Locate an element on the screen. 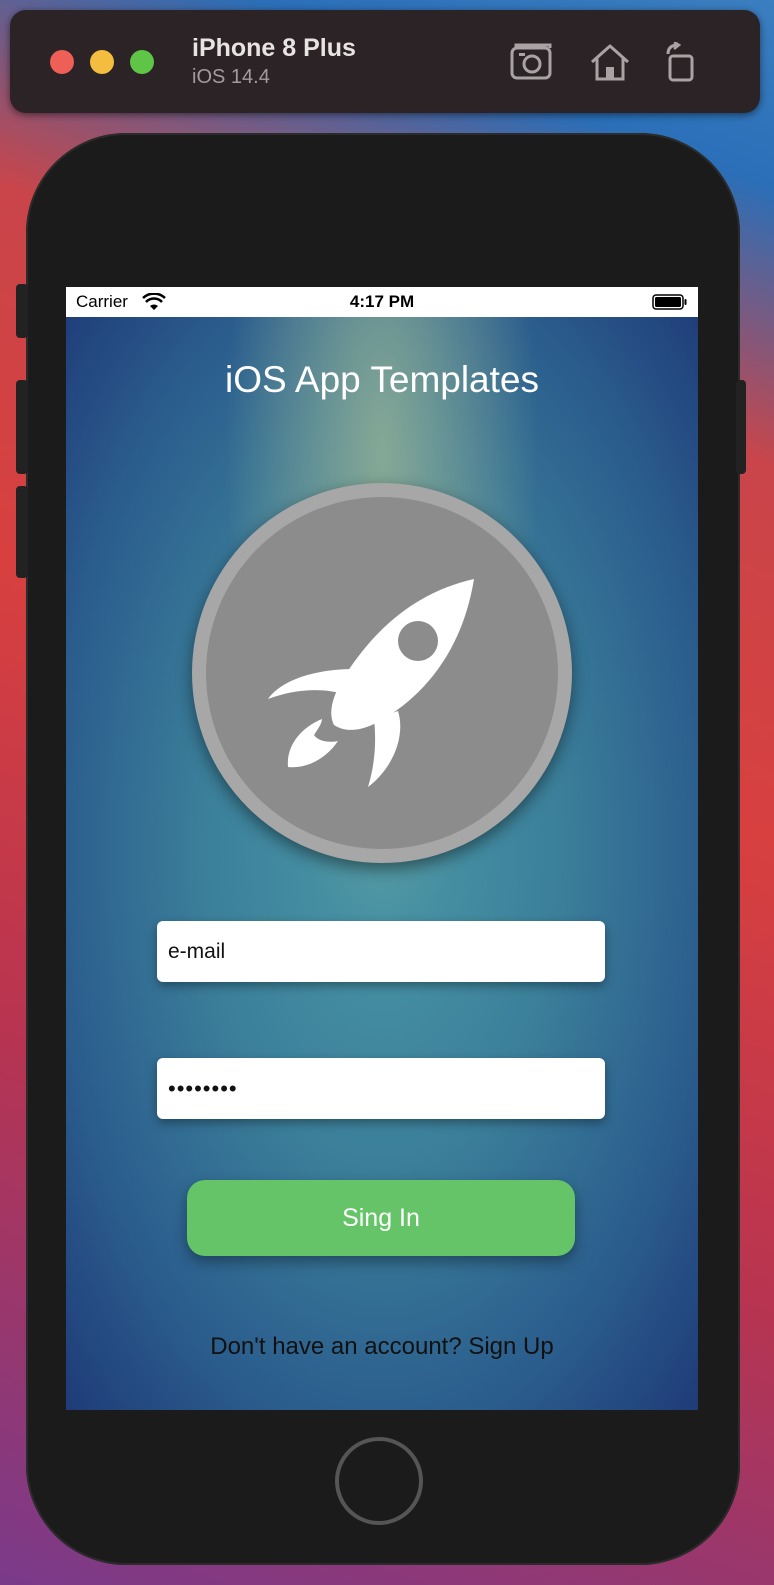  volume-up-button is located at coordinates (22, 427).